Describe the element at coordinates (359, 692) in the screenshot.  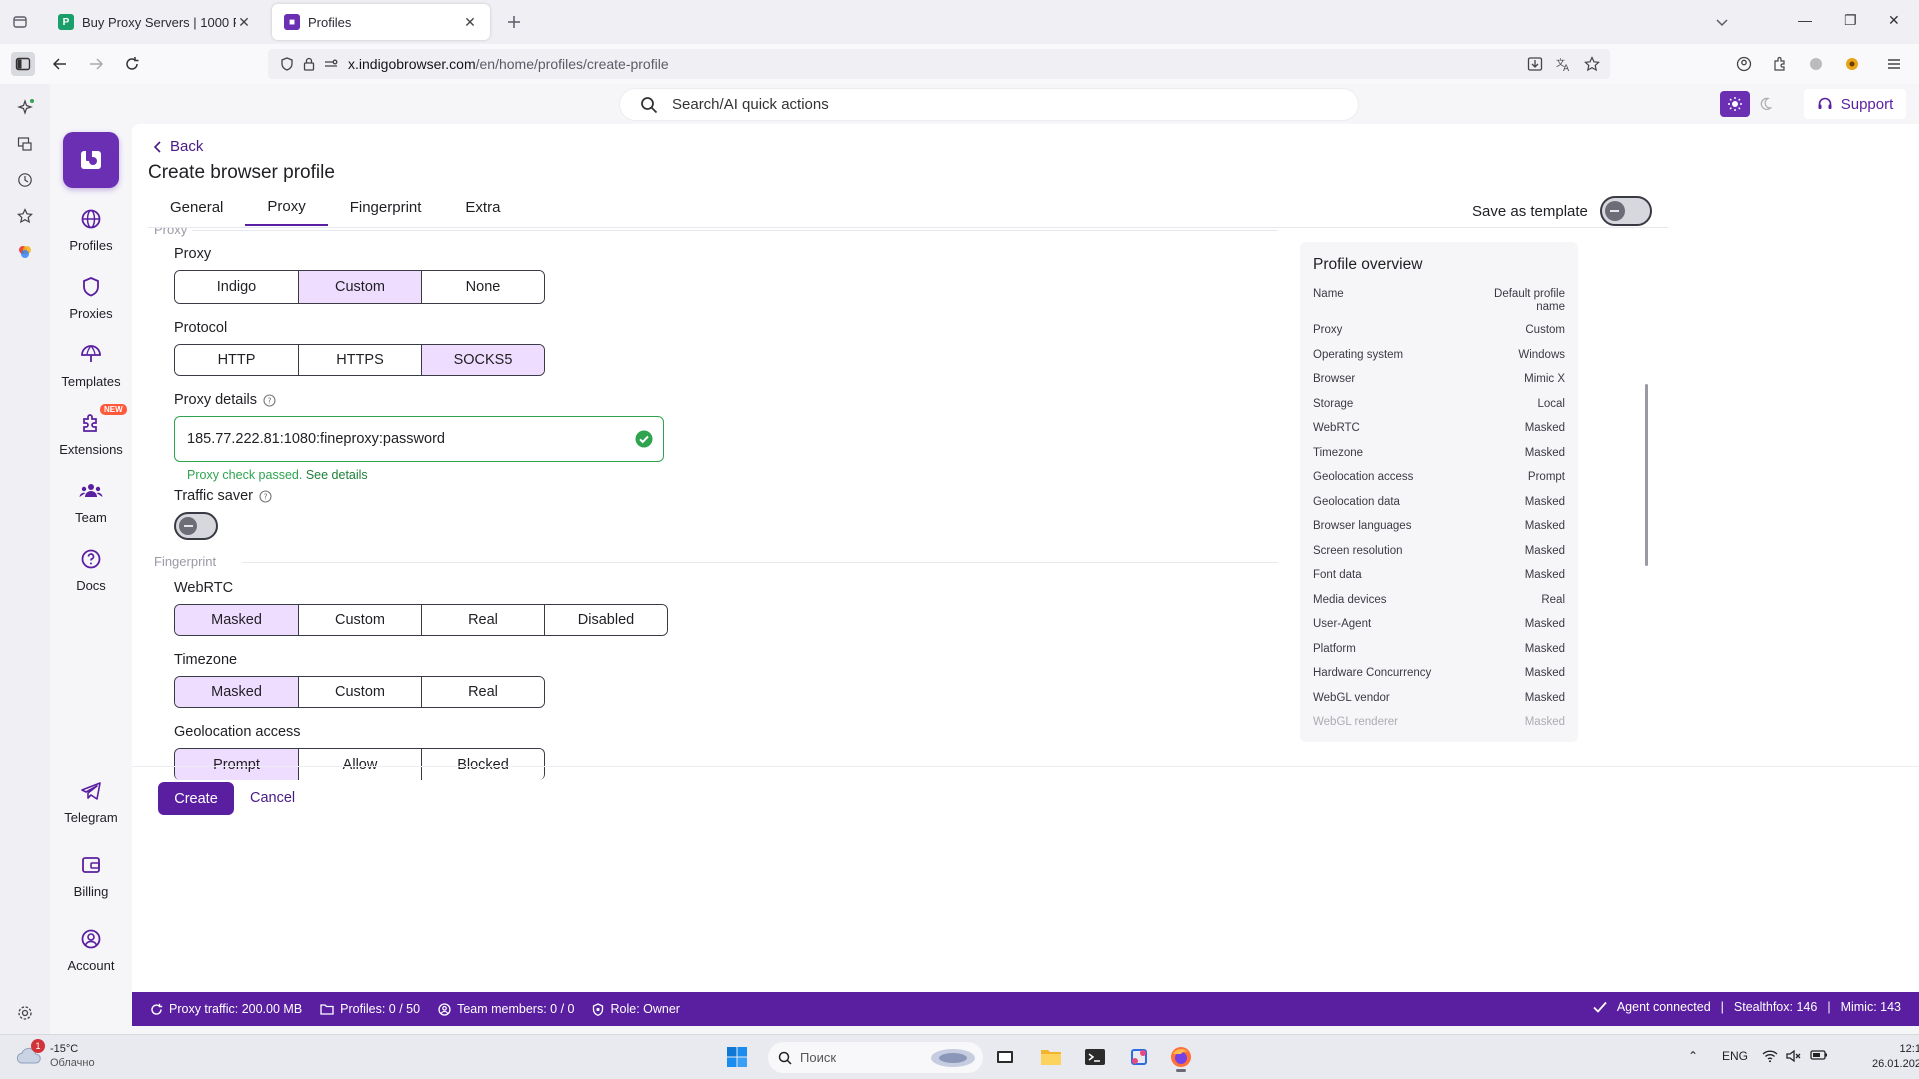
I see `timezone-option-custom: Custom` at that location.